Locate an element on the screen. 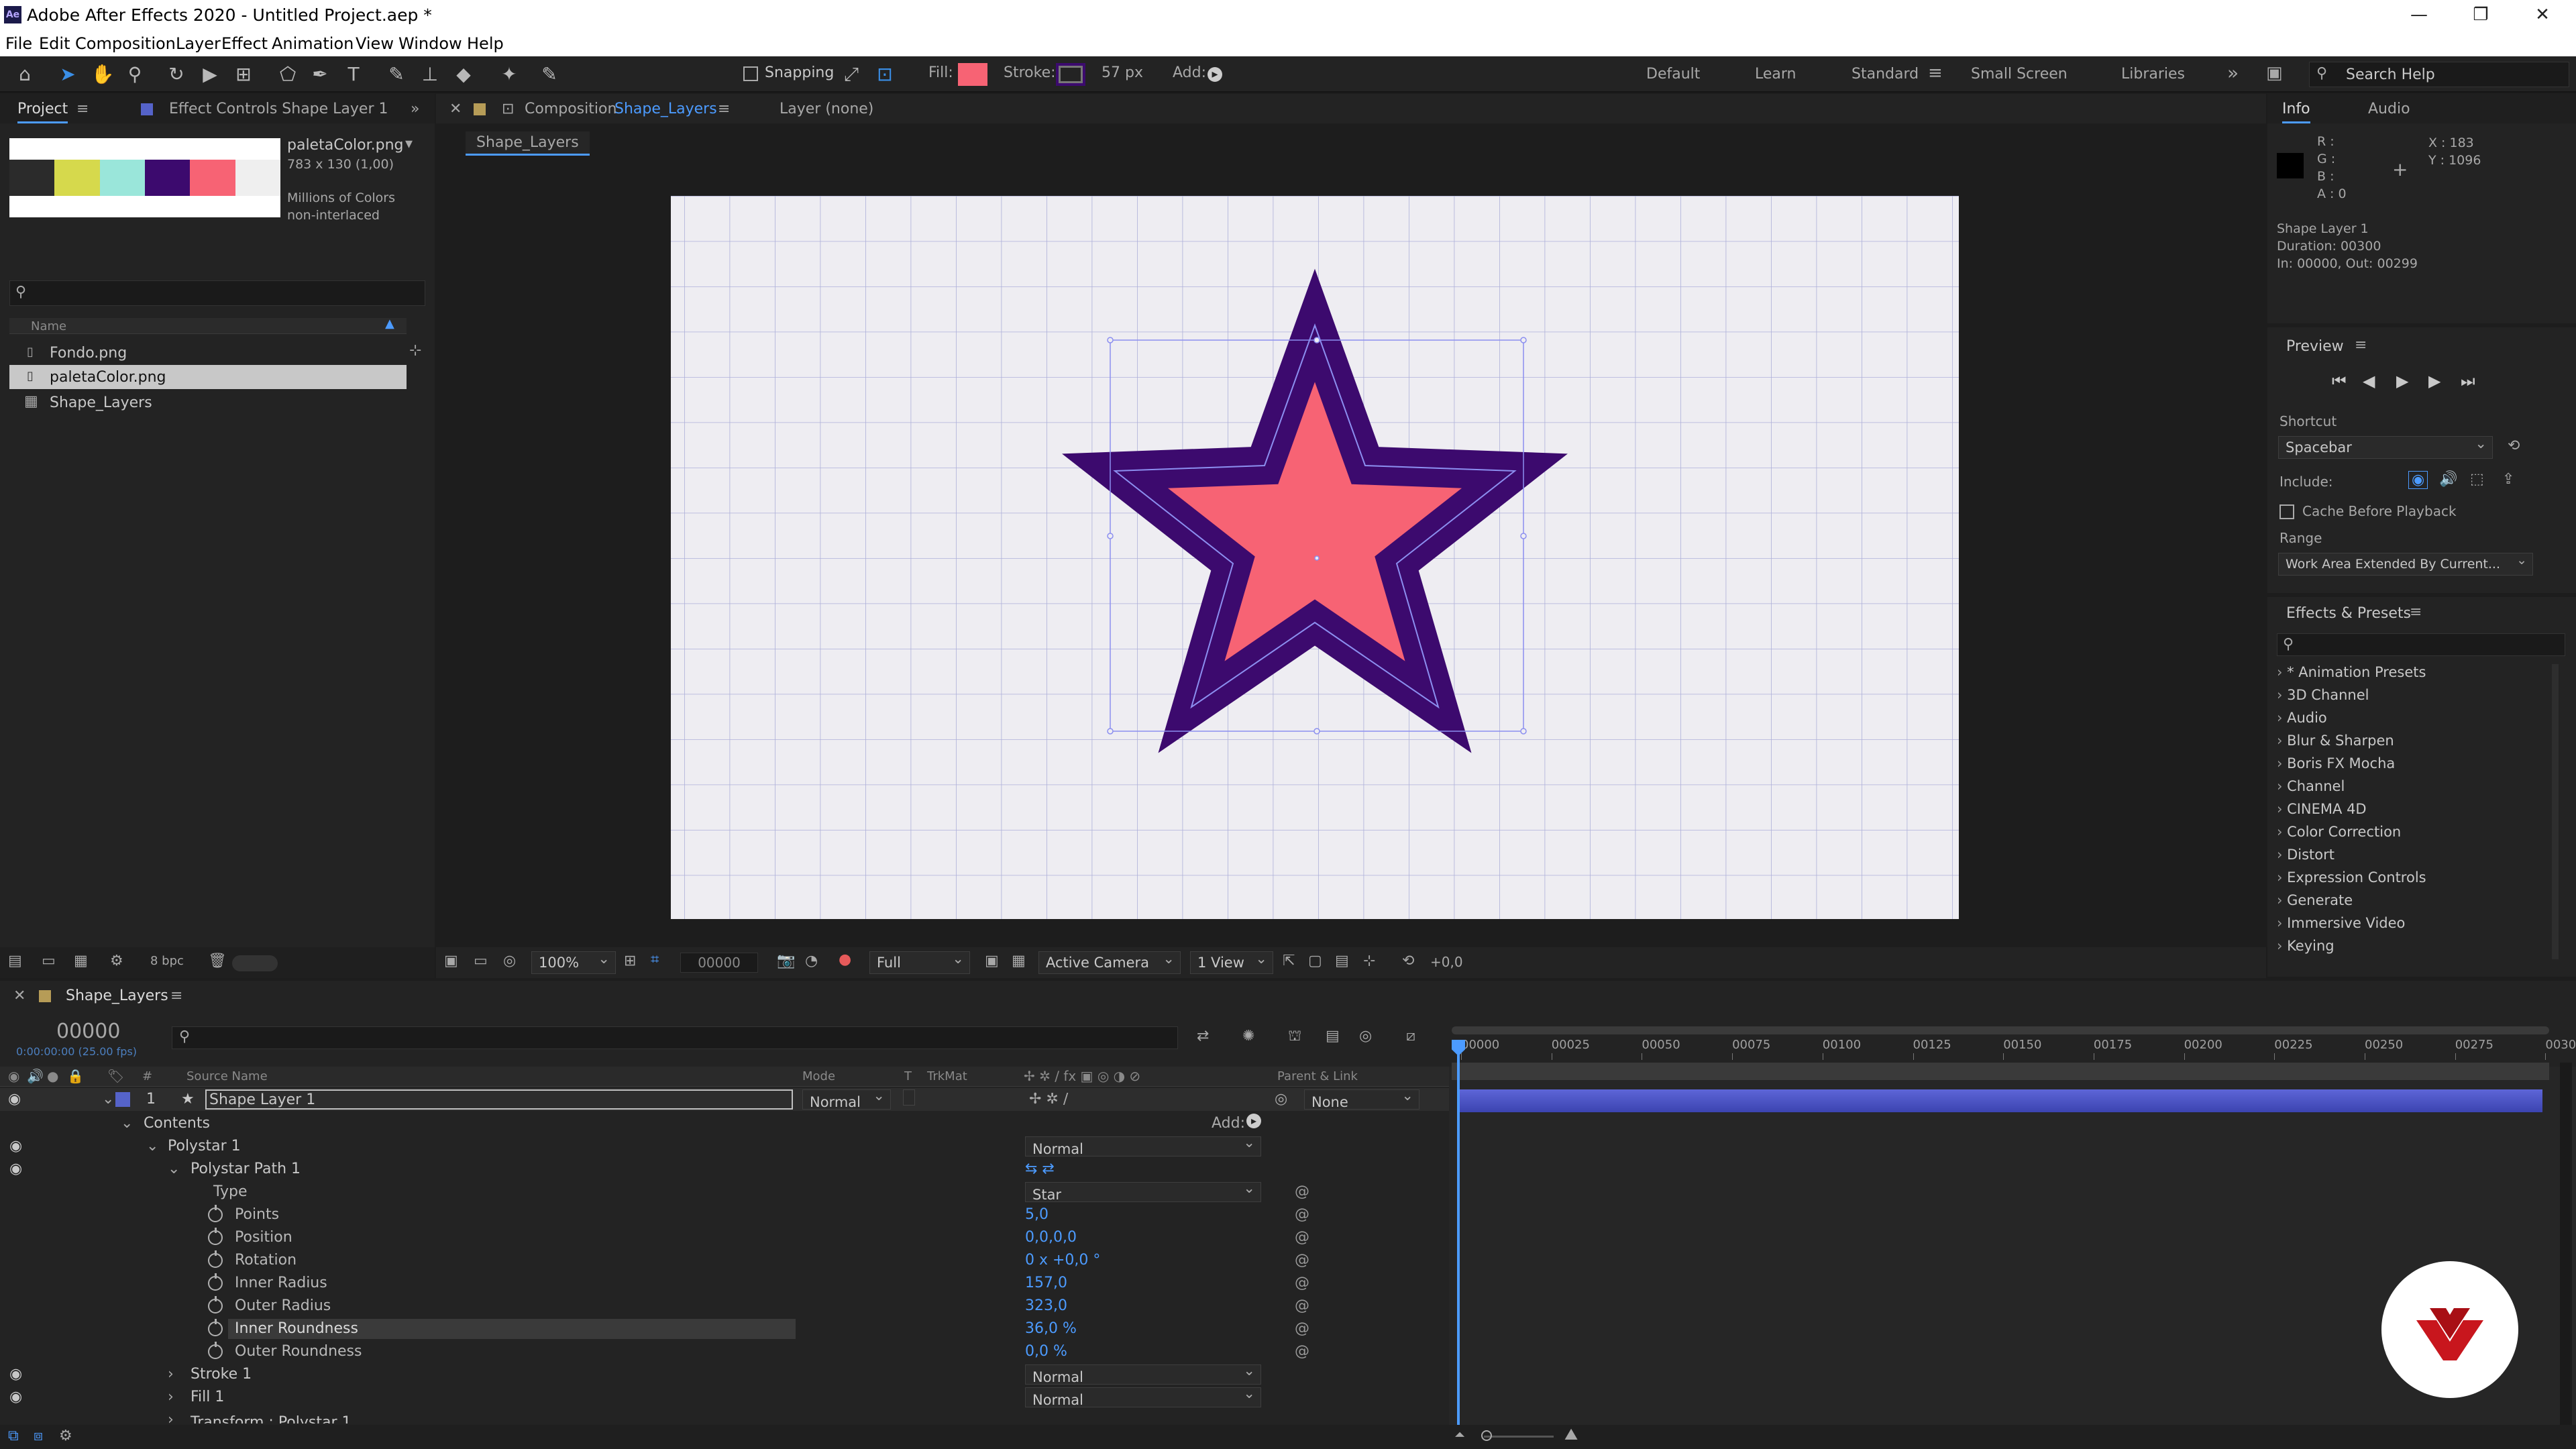 This screenshot has width=2576, height=1449. parent-dropdown: None is located at coordinates (1361, 1098).